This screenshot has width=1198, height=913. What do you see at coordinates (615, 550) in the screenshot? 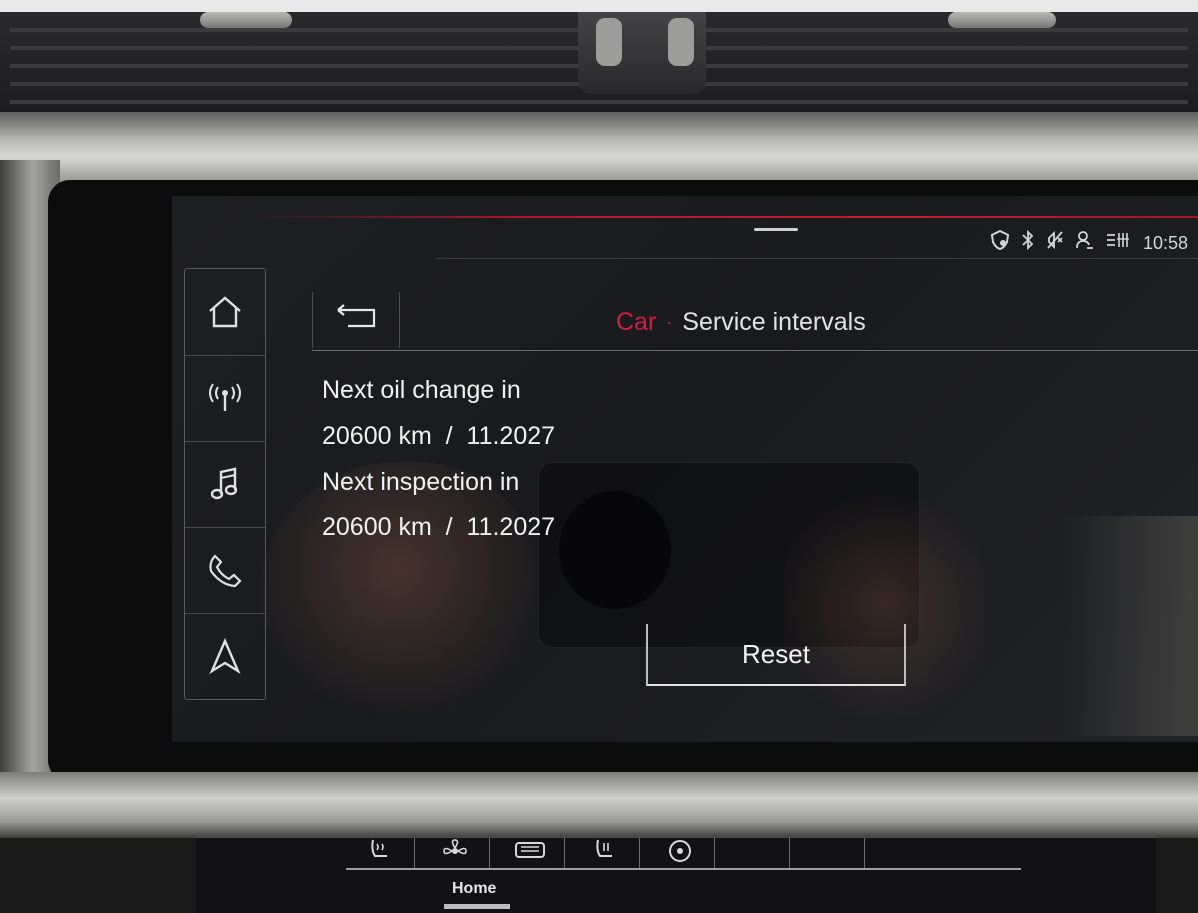
I see `phone-lens-reflection` at bounding box center [615, 550].